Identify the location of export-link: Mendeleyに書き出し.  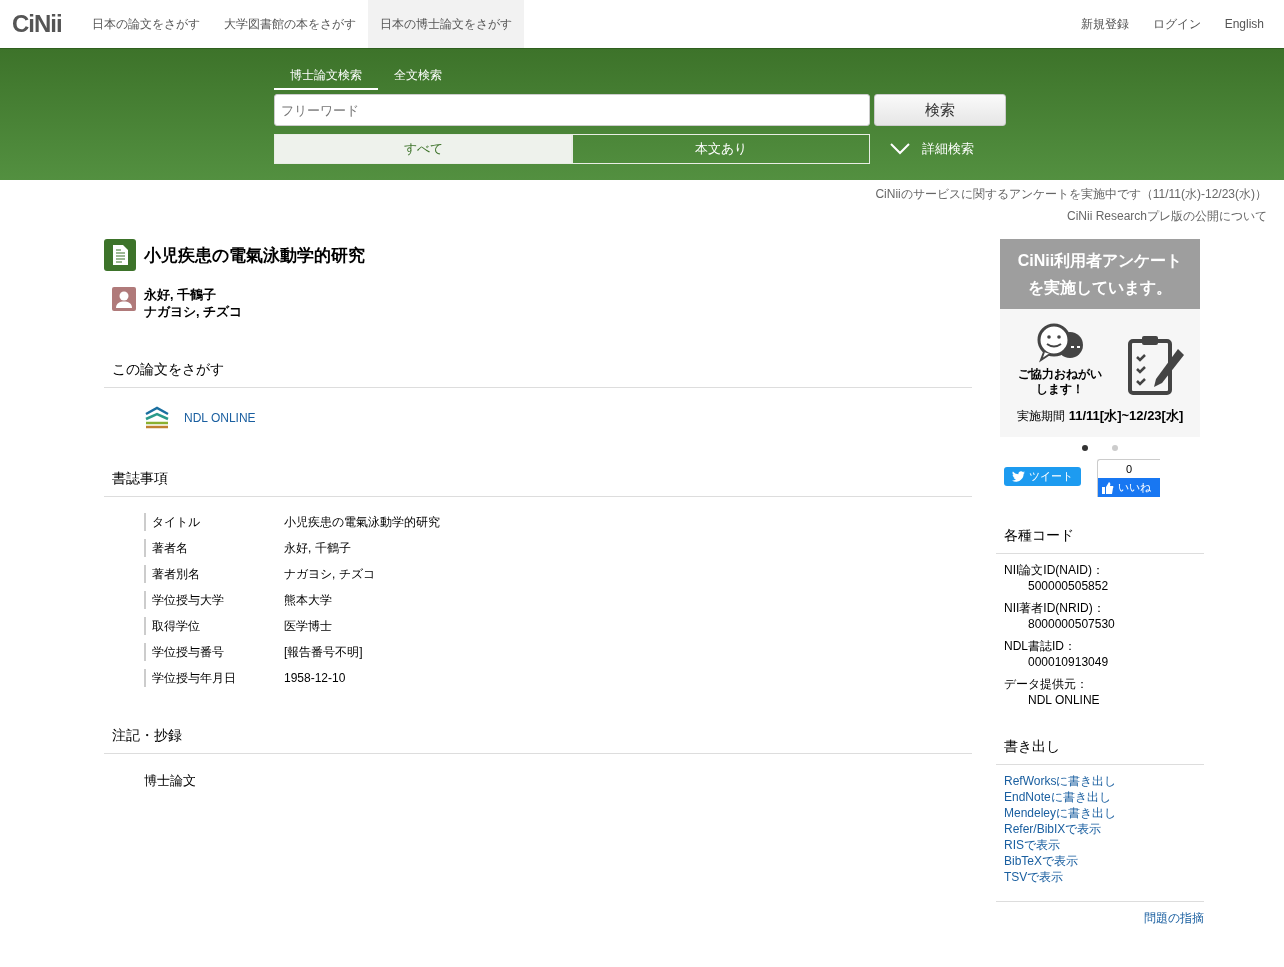
(1100, 813).